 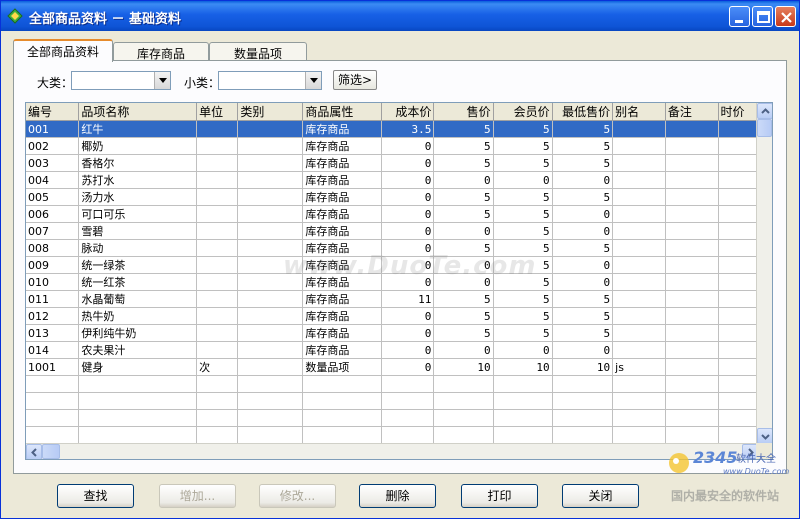 What do you see at coordinates (53, 350) in the screenshot?
I see `table-cell-code: 014` at bounding box center [53, 350].